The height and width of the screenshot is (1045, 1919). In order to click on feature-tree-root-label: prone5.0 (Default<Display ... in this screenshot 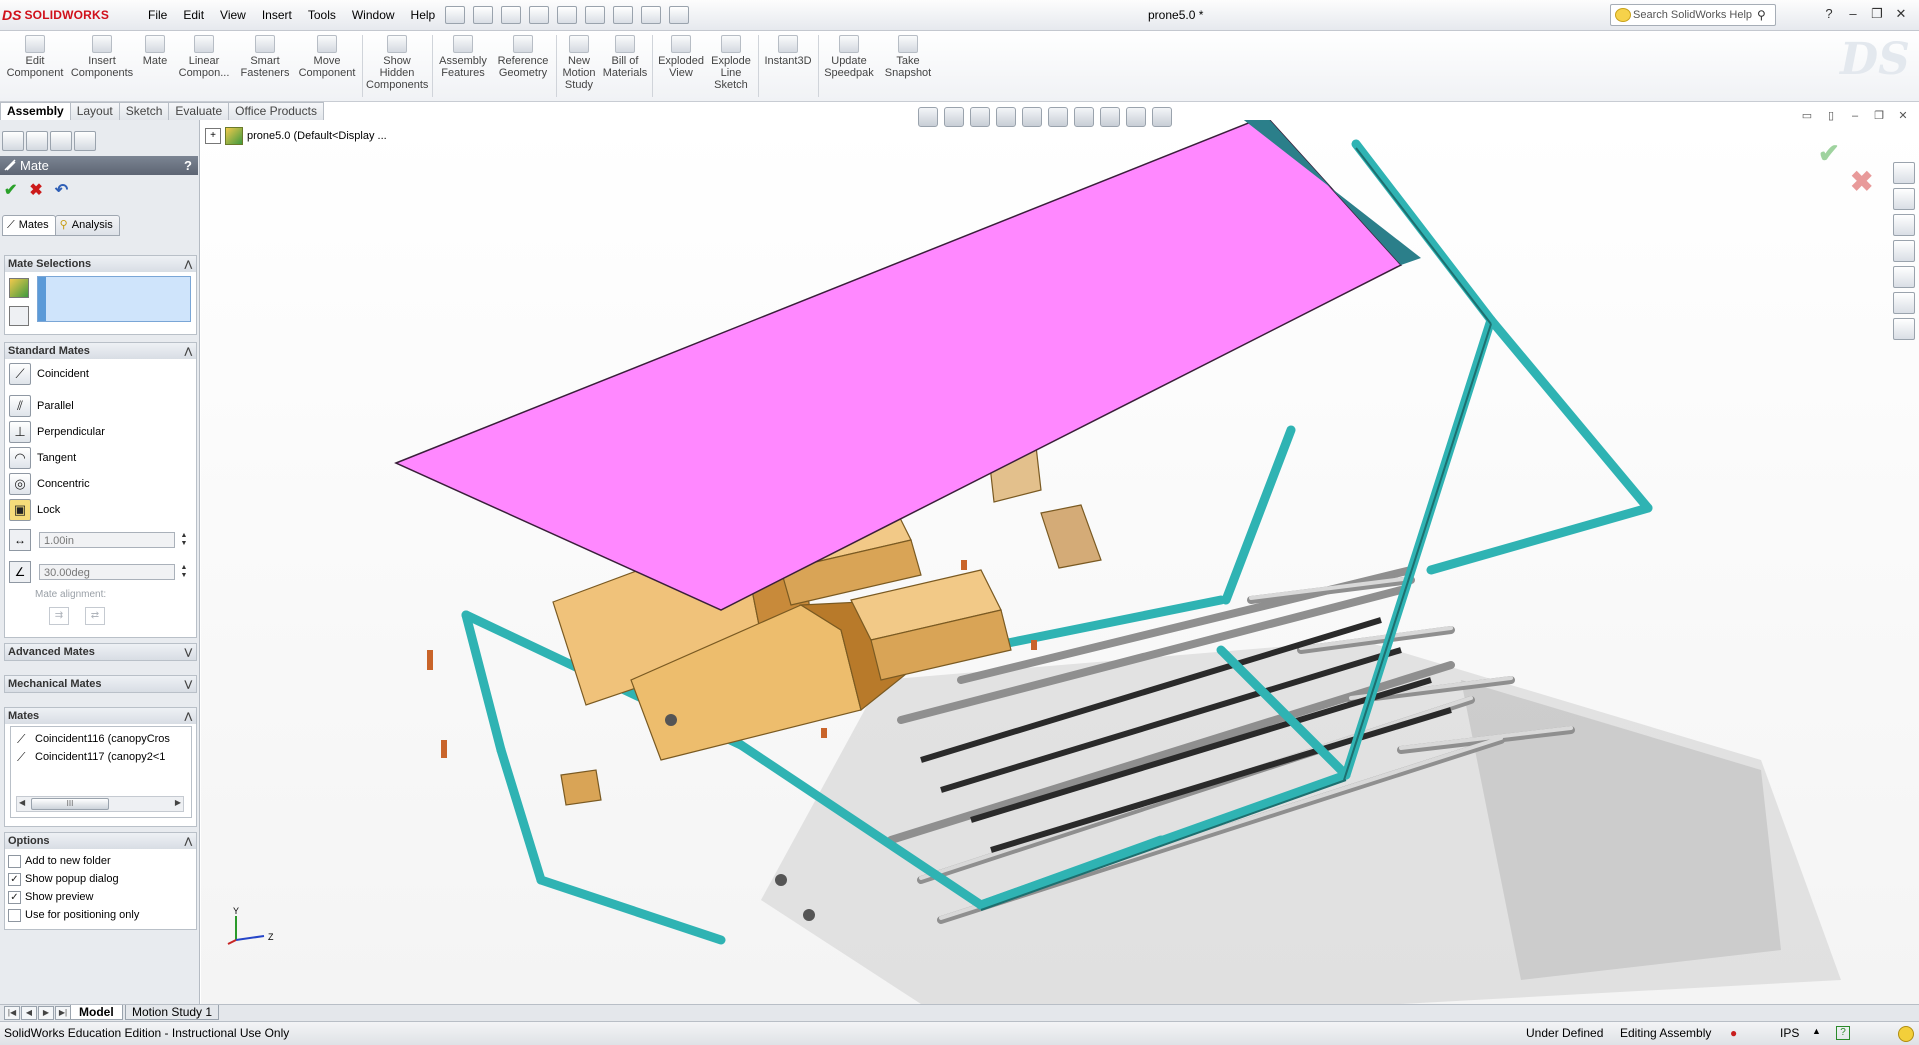, I will do `click(317, 136)`.